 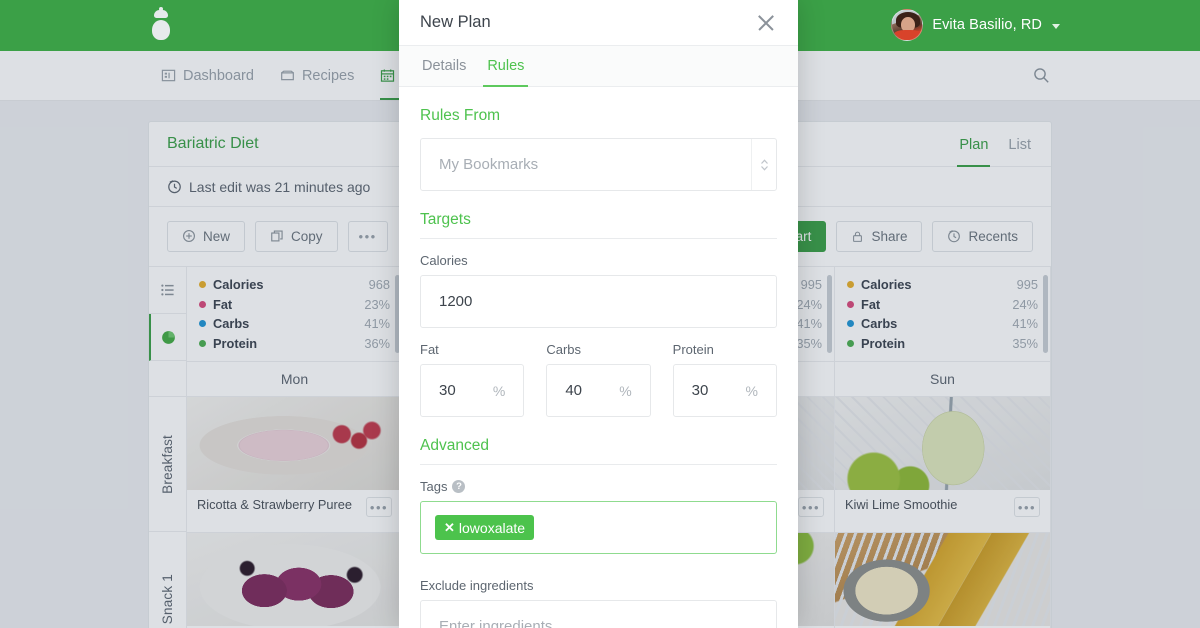 I want to click on rail-chart-view-button, so click(x=167, y=337).